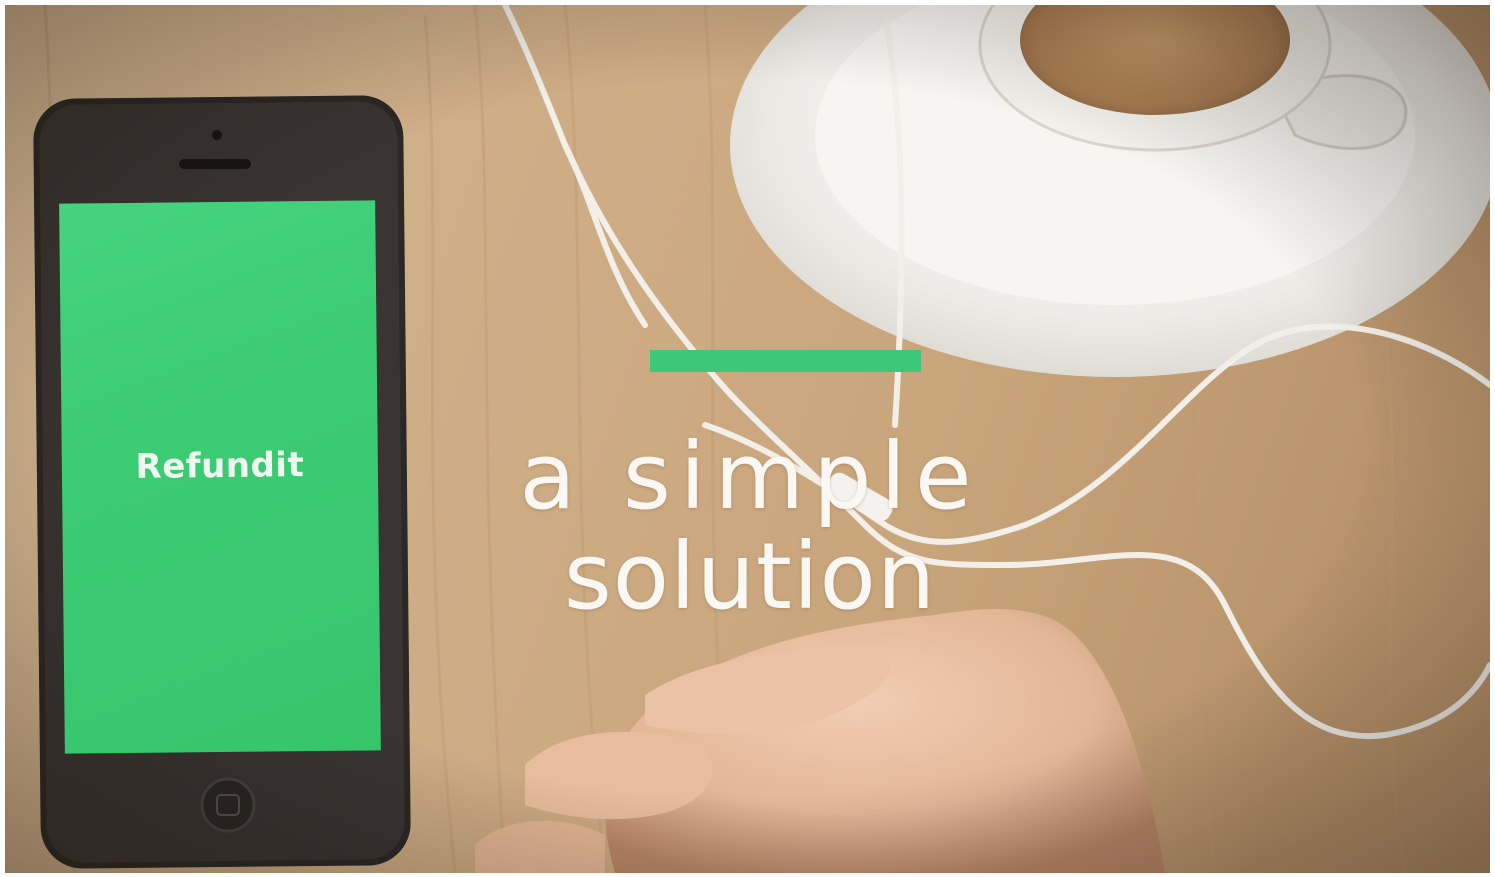 Image resolution: width=1495 pixels, height=877 pixels. I want to click on accent-bar, so click(785, 361).